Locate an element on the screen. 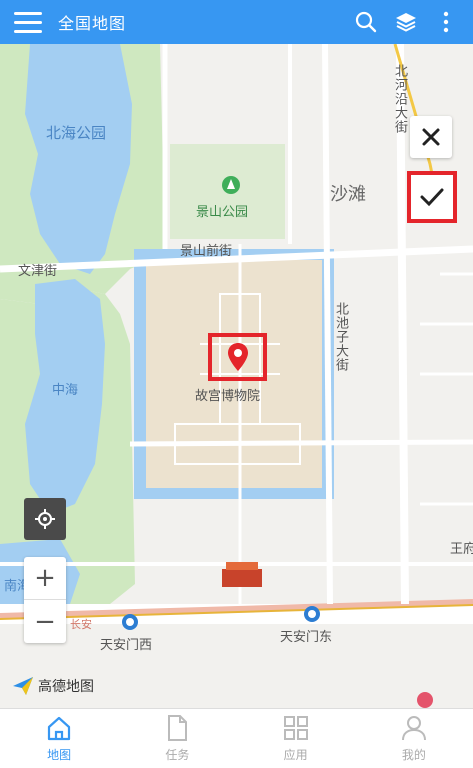 The width and height of the screenshot is (473, 768). layers-icon is located at coordinates (406, 22).